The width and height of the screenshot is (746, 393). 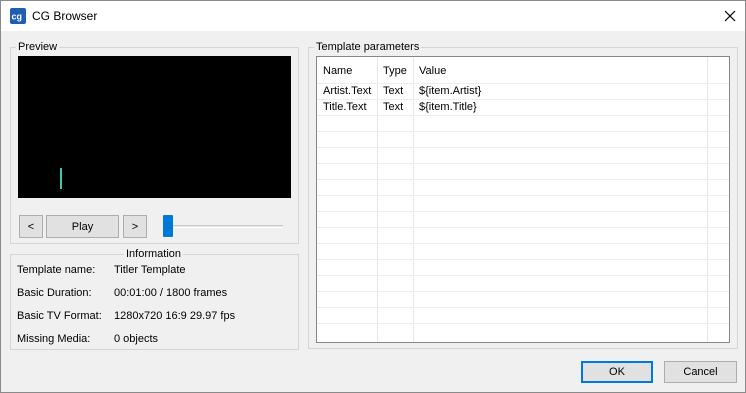 What do you see at coordinates (368, 47) in the screenshot?
I see `template-parameters-group-label: Template parameters` at bounding box center [368, 47].